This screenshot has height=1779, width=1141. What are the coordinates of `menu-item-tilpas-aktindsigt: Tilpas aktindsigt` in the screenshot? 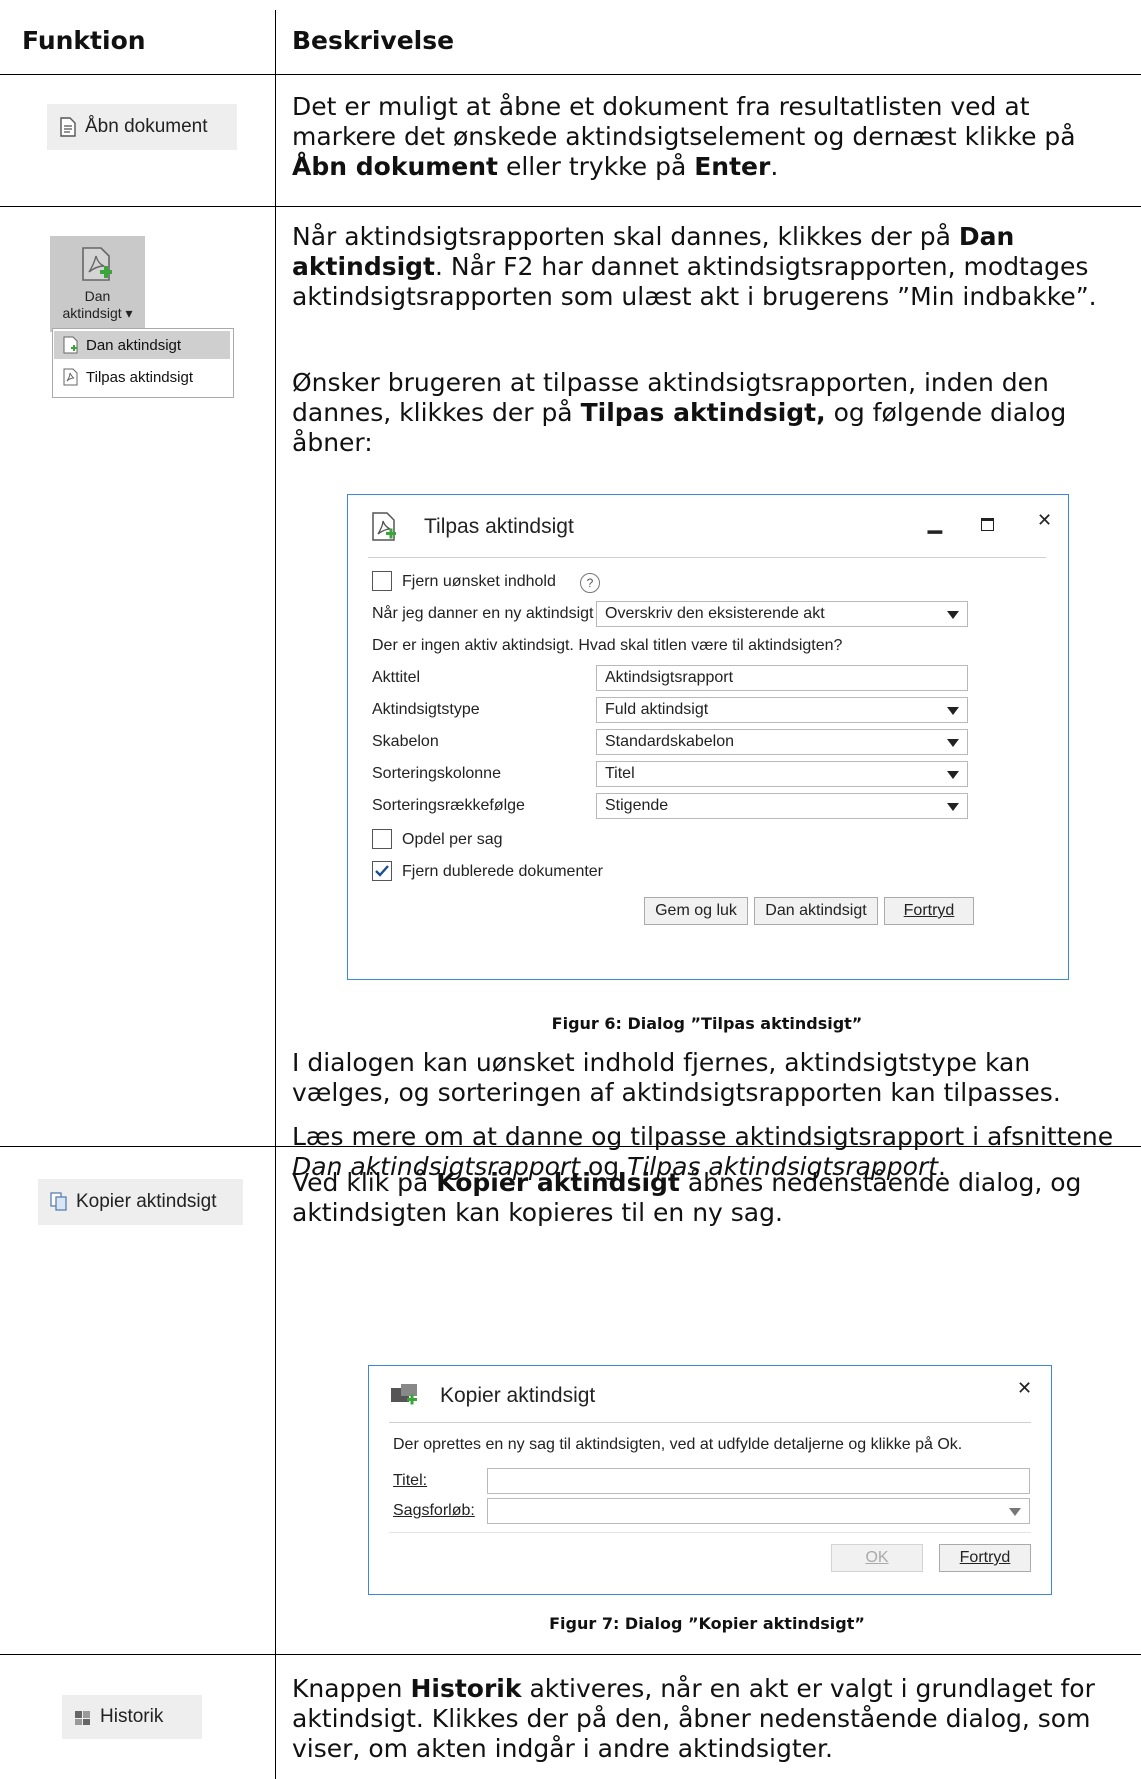 It's located at (142, 377).